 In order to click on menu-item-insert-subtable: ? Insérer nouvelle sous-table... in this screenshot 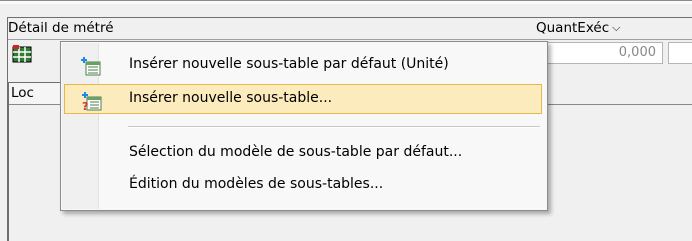, I will do `click(303, 99)`.